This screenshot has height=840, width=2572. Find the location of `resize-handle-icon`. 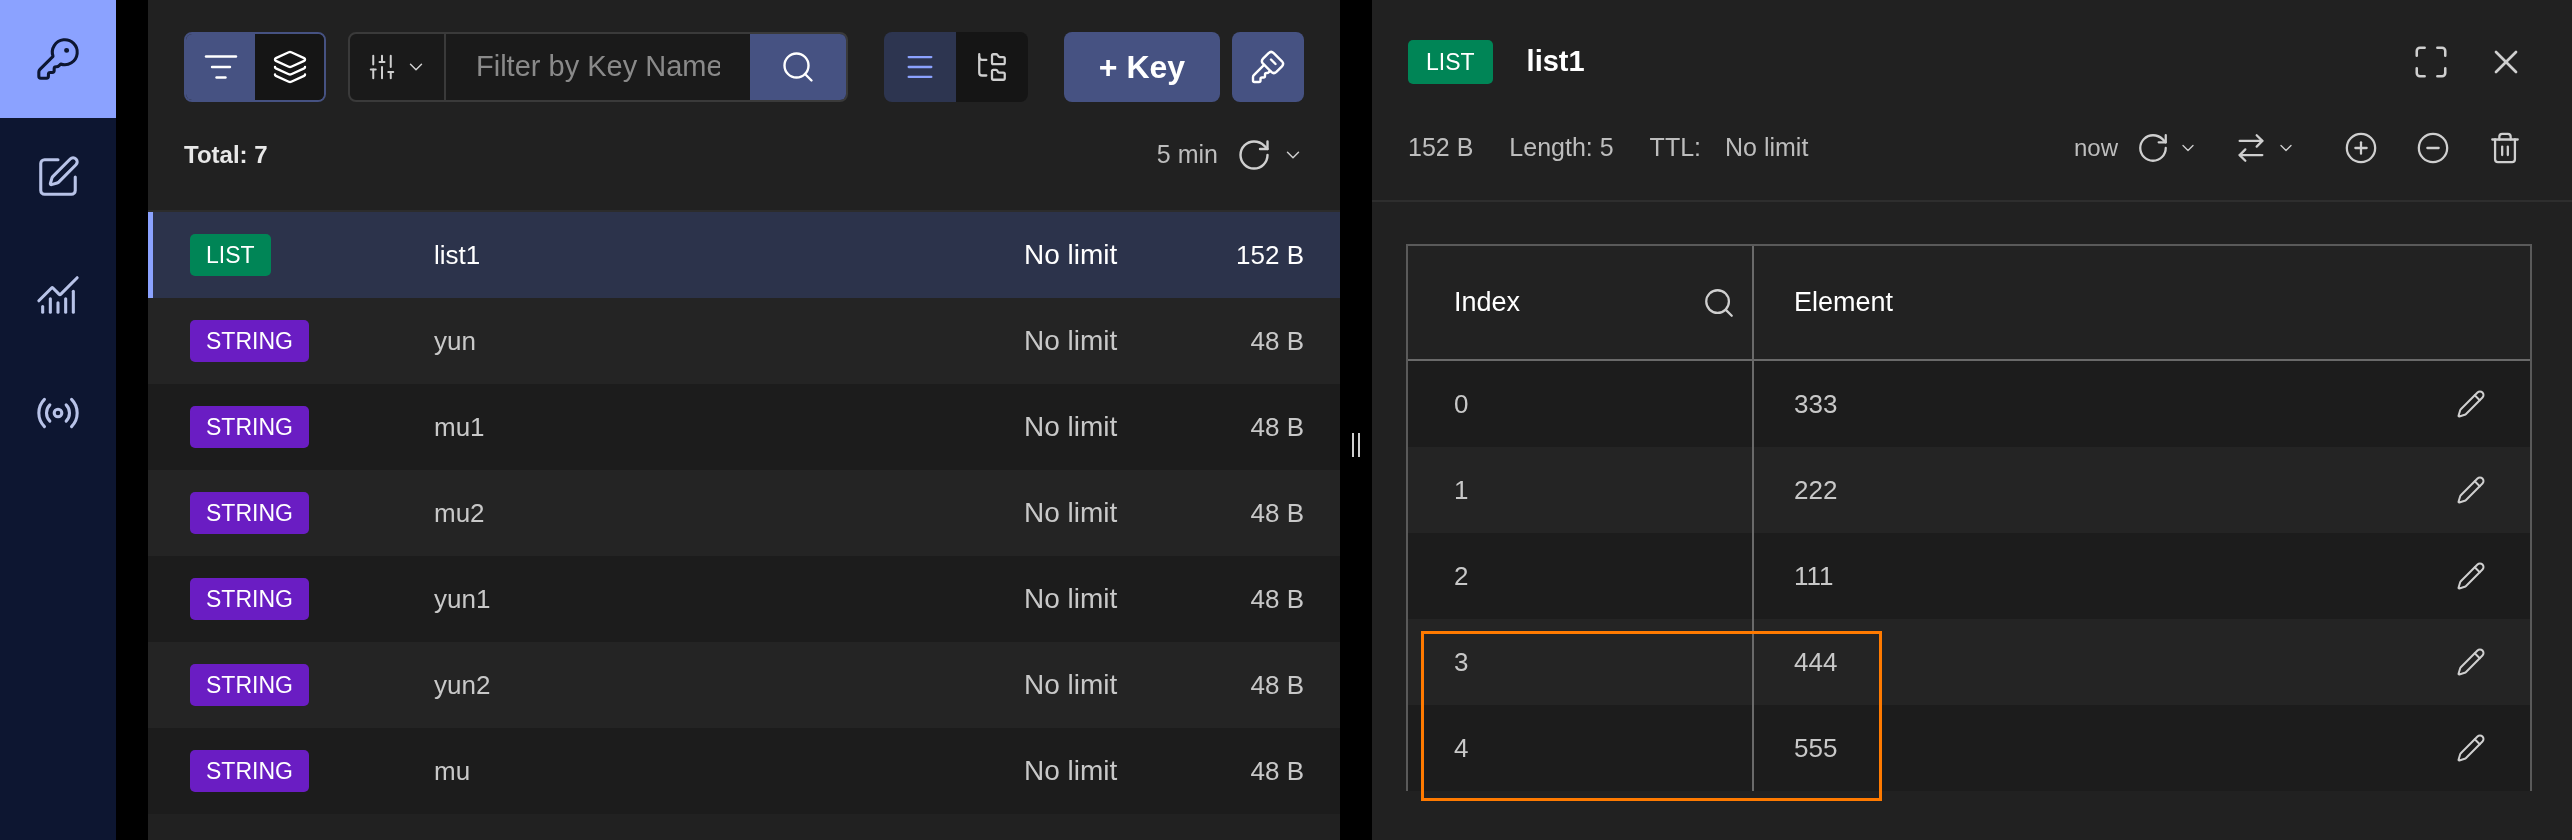

resize-handle-icon is located at coordinates (1356, 445).